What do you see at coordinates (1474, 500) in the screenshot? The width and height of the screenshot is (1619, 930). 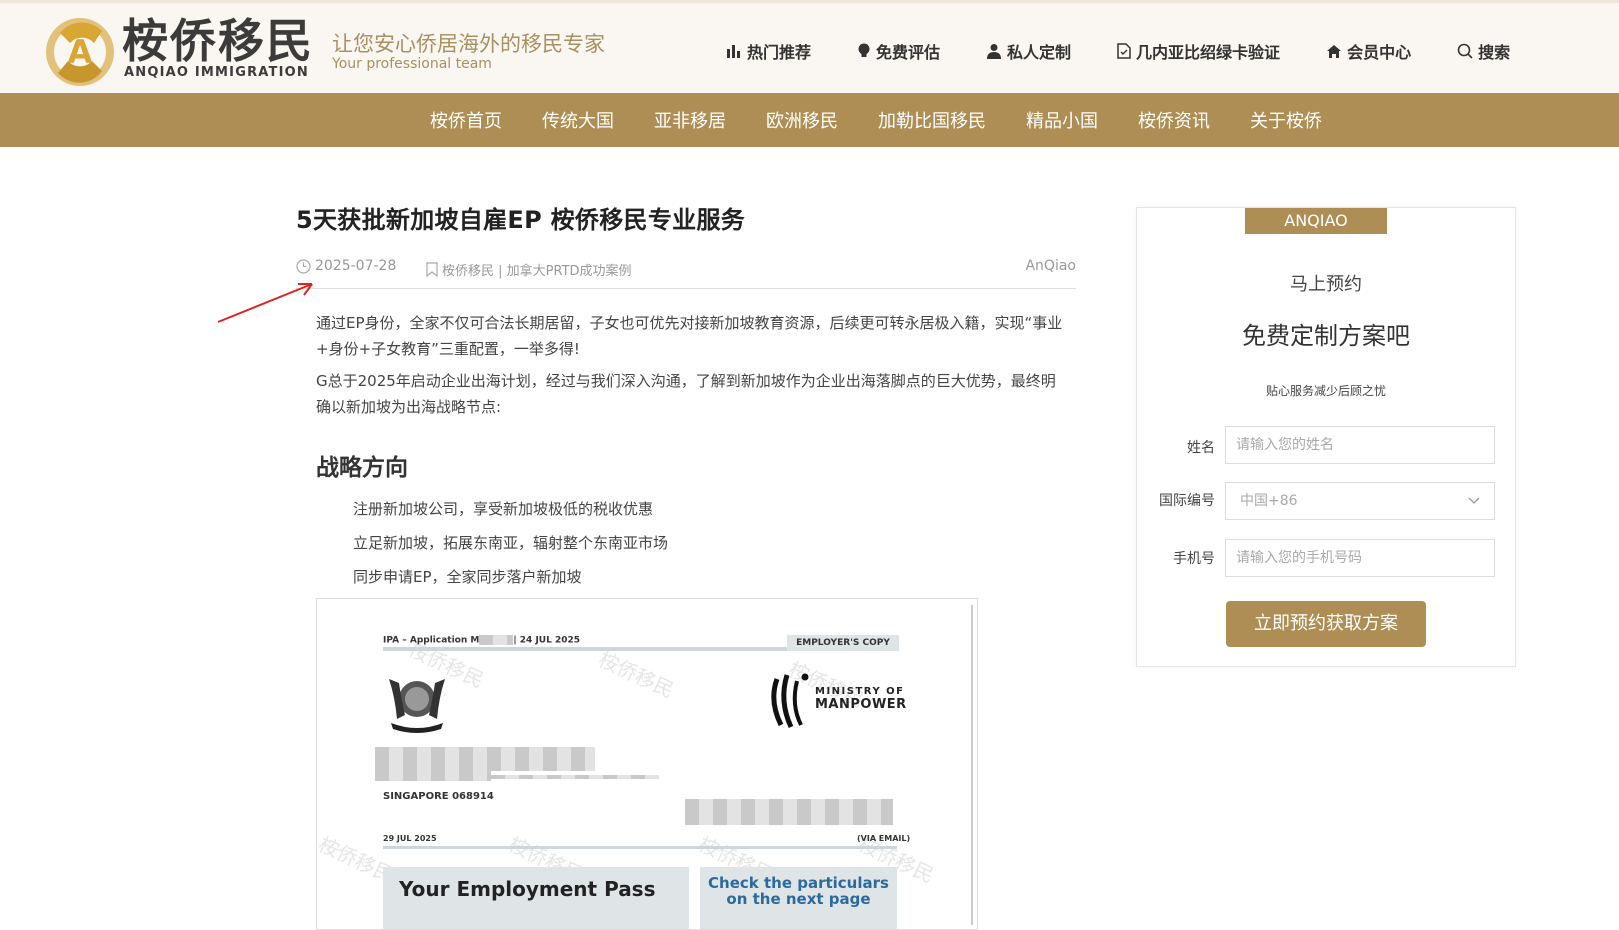 I see `chevron-down-icon` at bounding box center [1474, 500].